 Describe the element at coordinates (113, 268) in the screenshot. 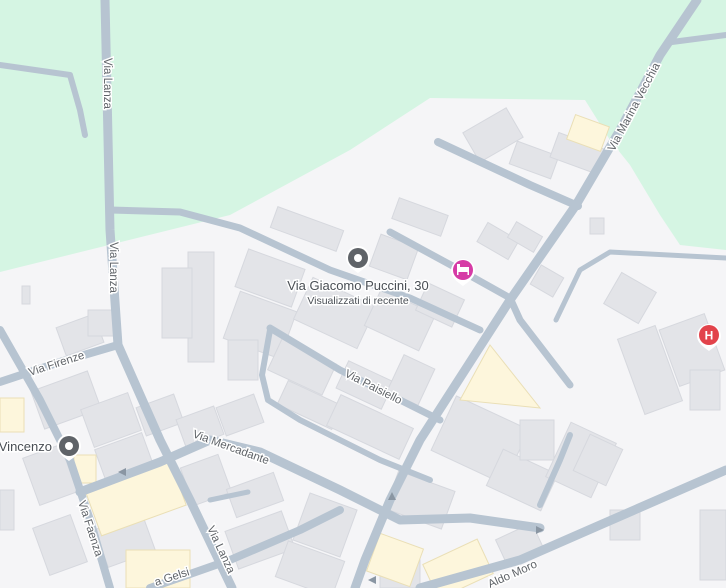

I see `label-via-lanza-mid: Via Lanza` at that location.